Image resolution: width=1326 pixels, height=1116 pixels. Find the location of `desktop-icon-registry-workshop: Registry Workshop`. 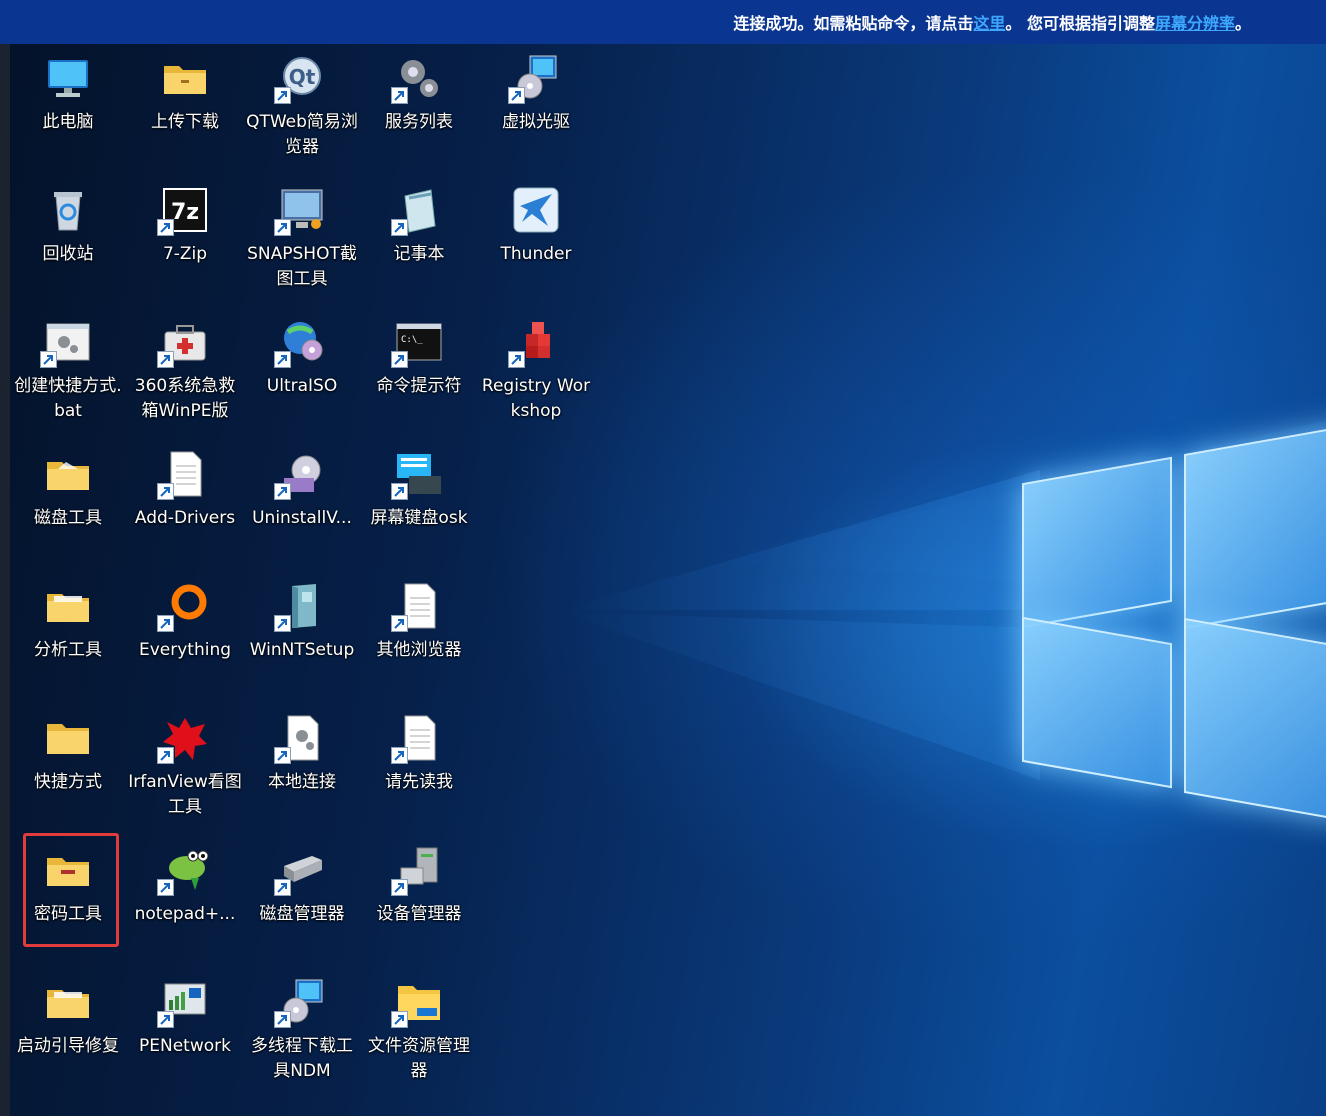

desktop-icon-registry-workshop: Registry Workshop is located at coordinates (536, 368).